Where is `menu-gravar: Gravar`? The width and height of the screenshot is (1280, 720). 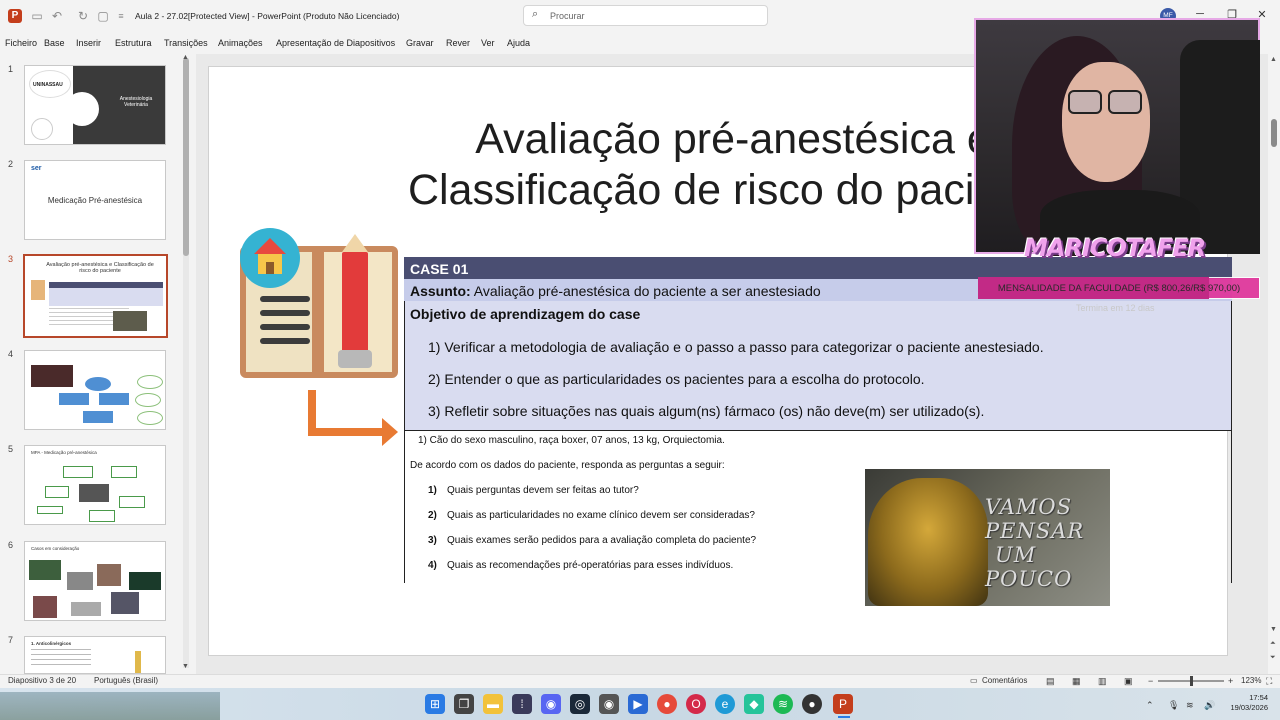 menu-gravar: Gravar is located at coordinates (420, 43).